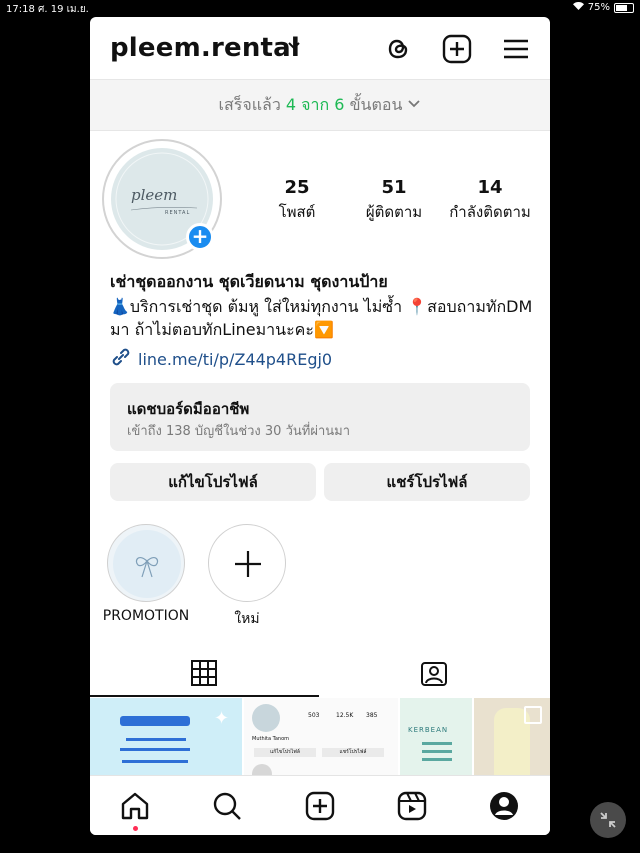  Describe the element at coordinates (204, 696) in the screenshot. I see `active-tab-indicator` at that location.